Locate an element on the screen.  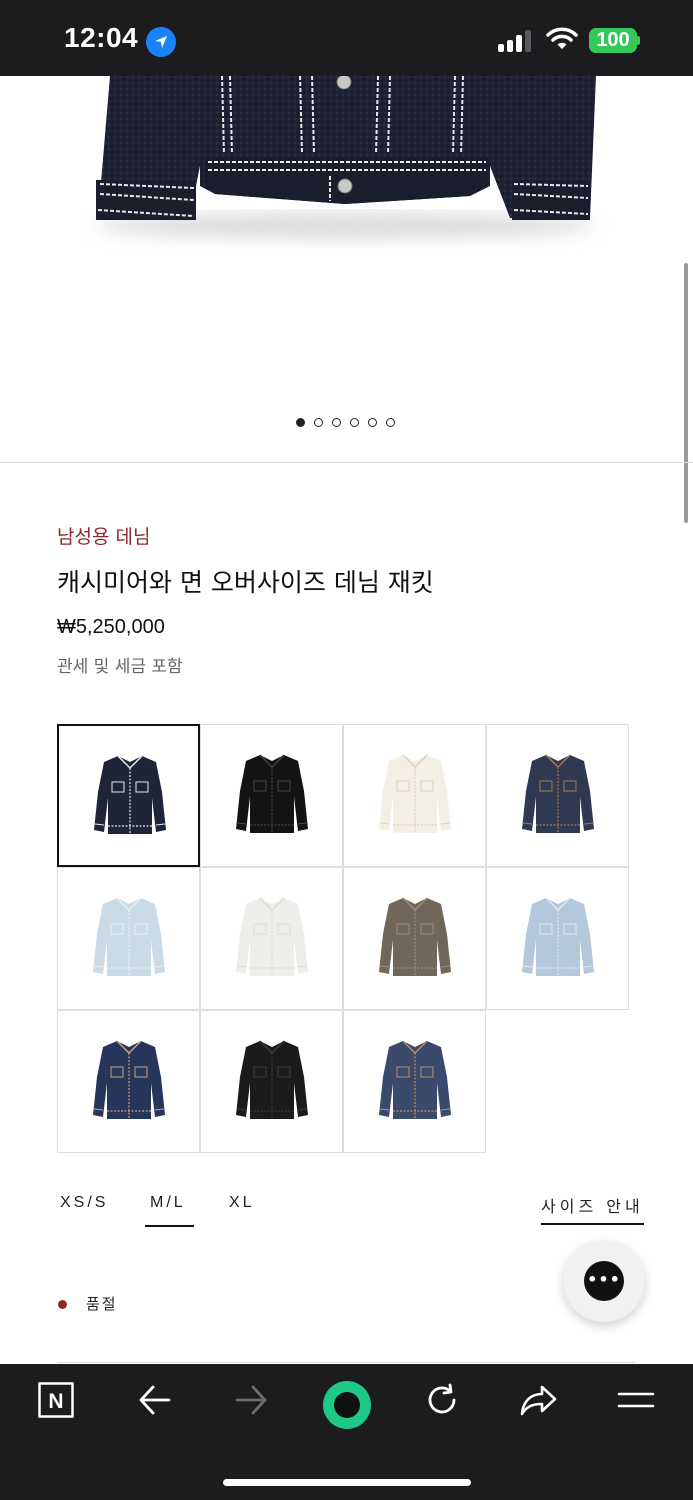
reload-icon is located at coordinates (454, 1405).